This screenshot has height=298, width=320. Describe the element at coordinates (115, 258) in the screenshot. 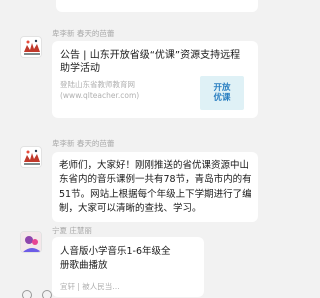

I see `card-title: 人音版小学音乐1-6年级全册歌曲播放` at that location.